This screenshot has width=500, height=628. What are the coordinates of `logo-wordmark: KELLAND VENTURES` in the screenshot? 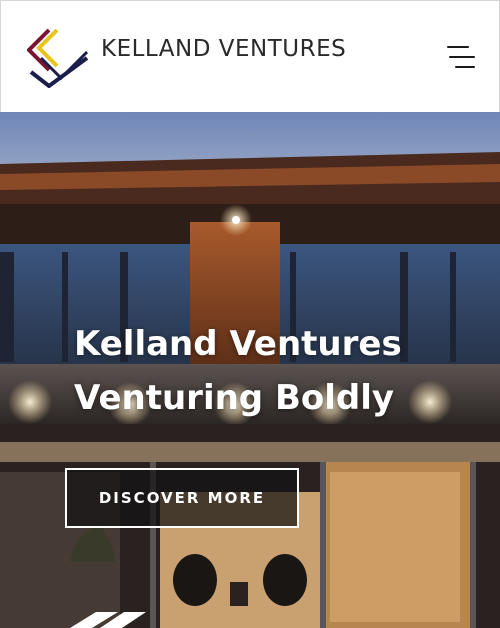 It's located at (224, 49).